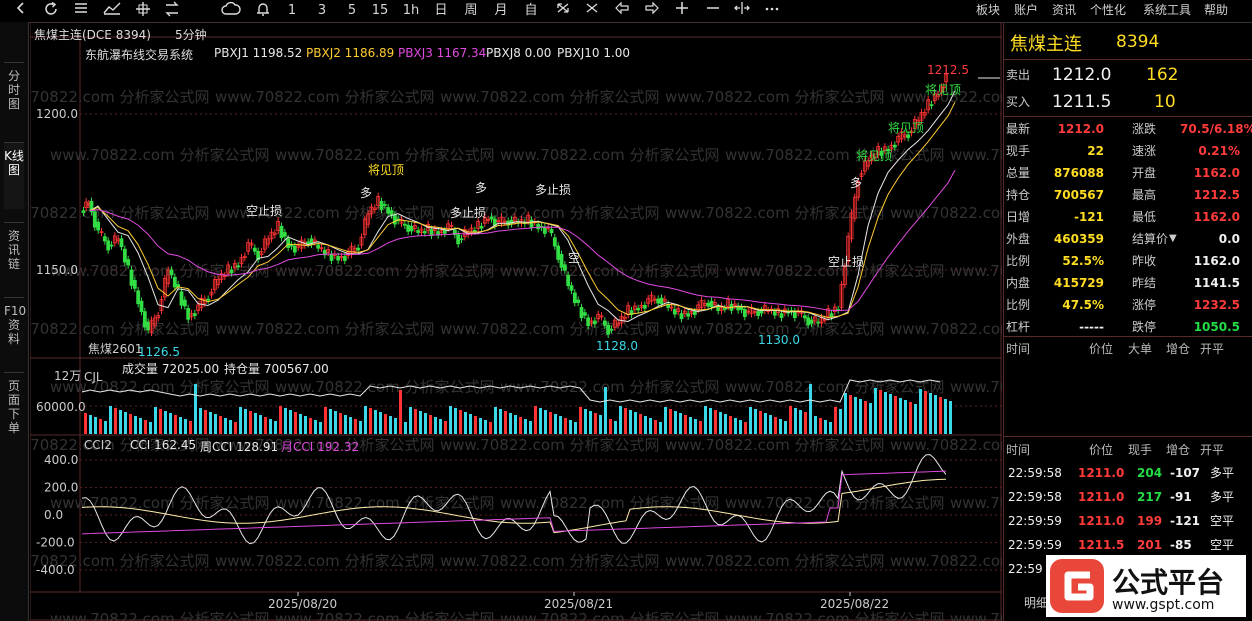  I want to click on ask-row: 卖出 1212.0 162, so click(1128, 75).